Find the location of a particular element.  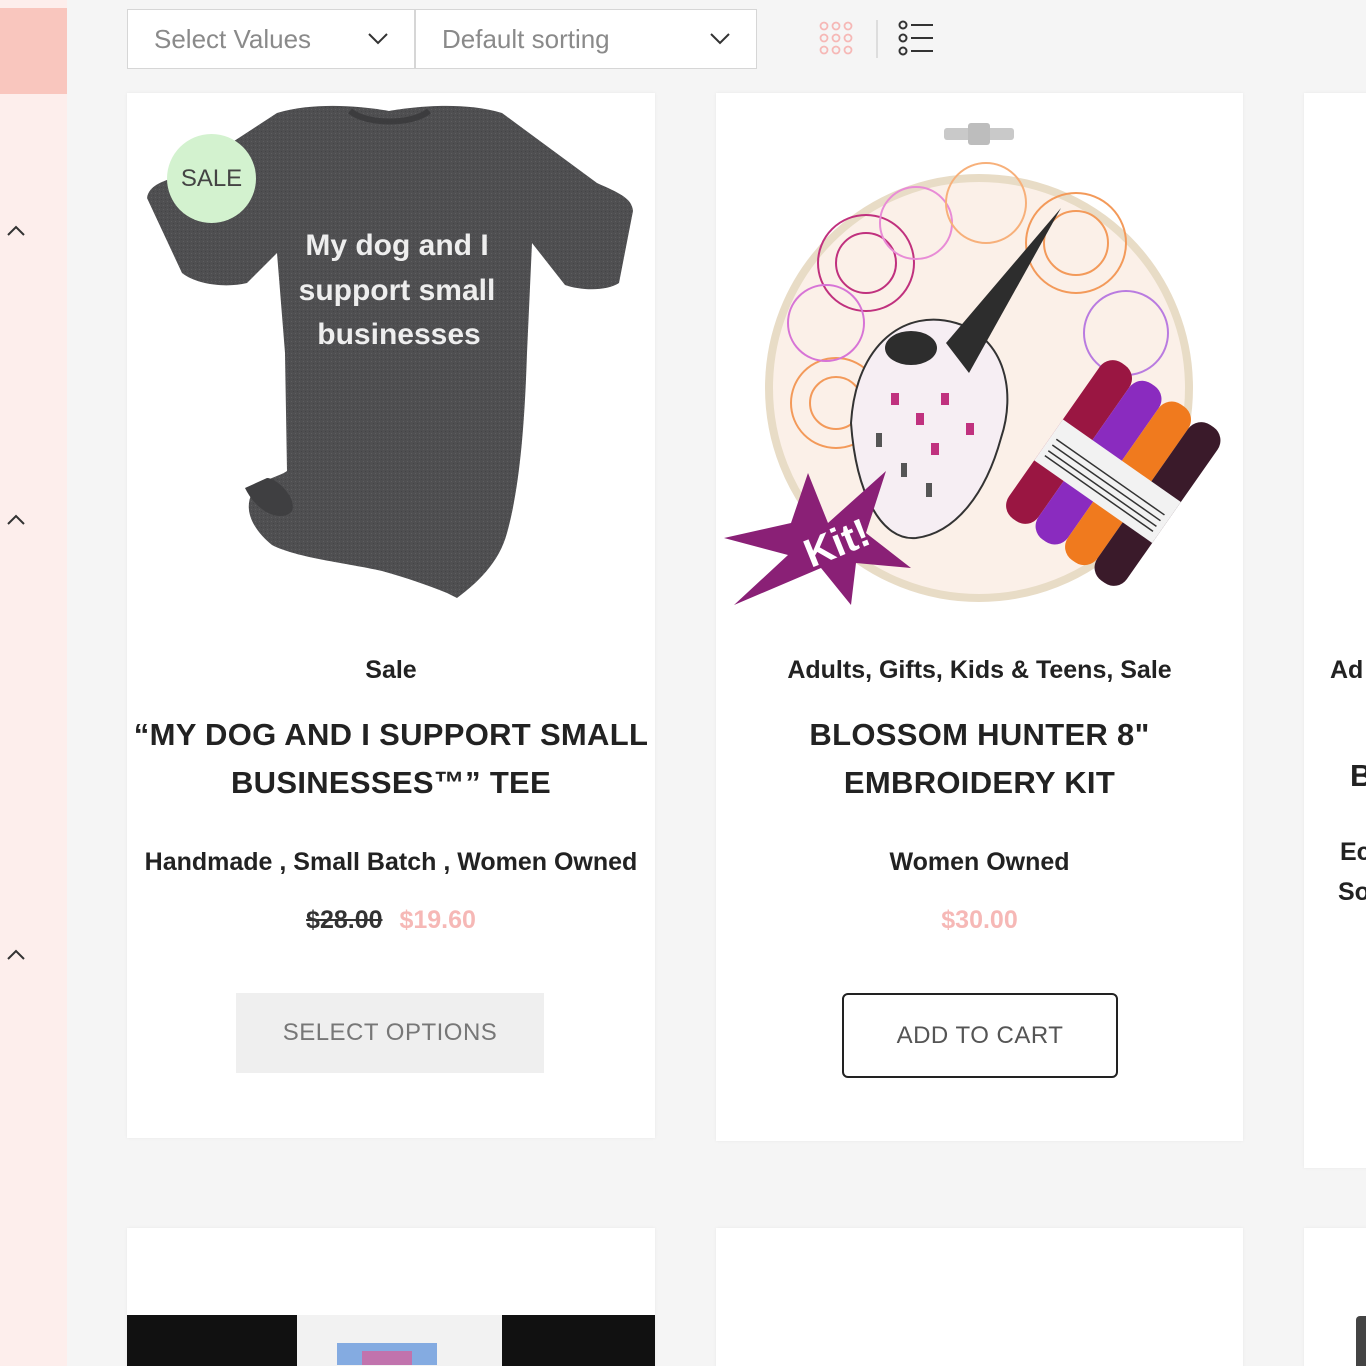

collapse-filter-3-button is located at coordinates (16, 955).